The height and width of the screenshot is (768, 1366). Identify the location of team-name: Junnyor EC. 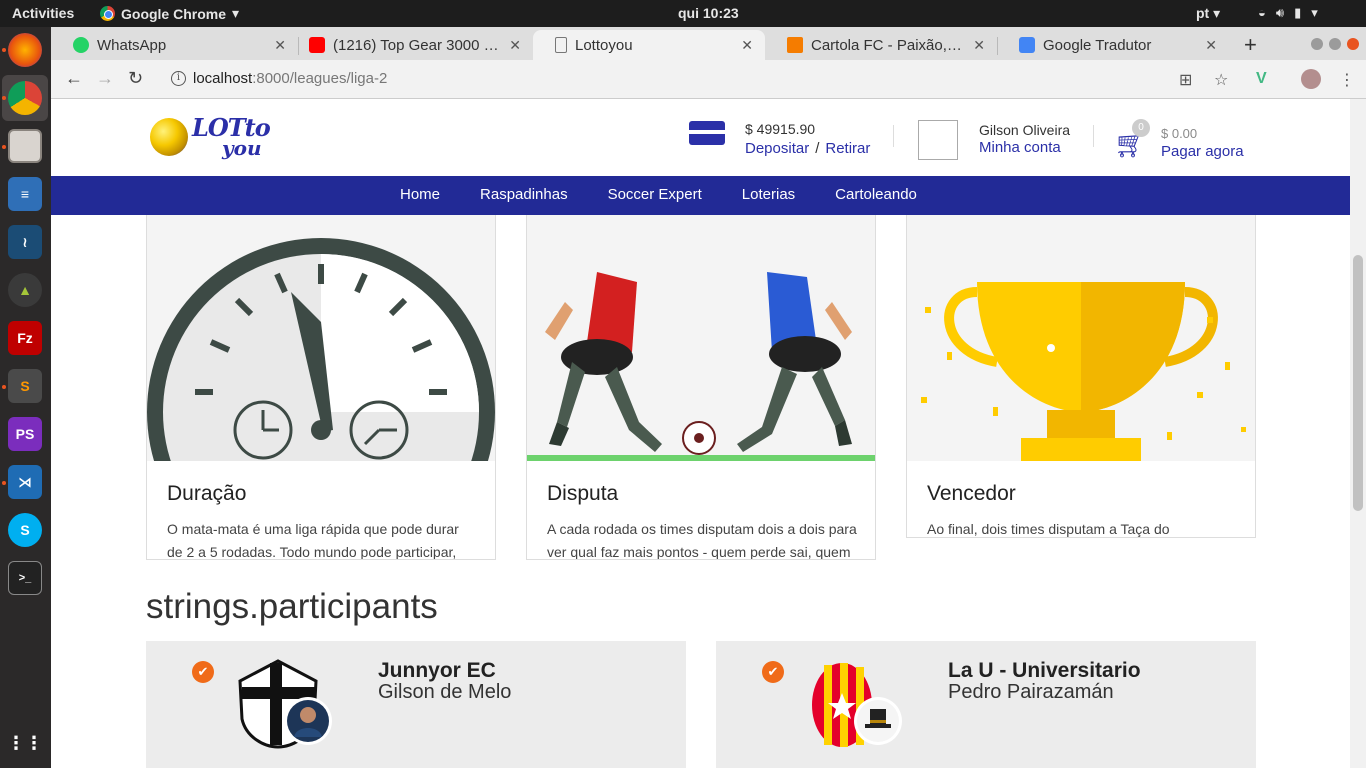
(437, 670).